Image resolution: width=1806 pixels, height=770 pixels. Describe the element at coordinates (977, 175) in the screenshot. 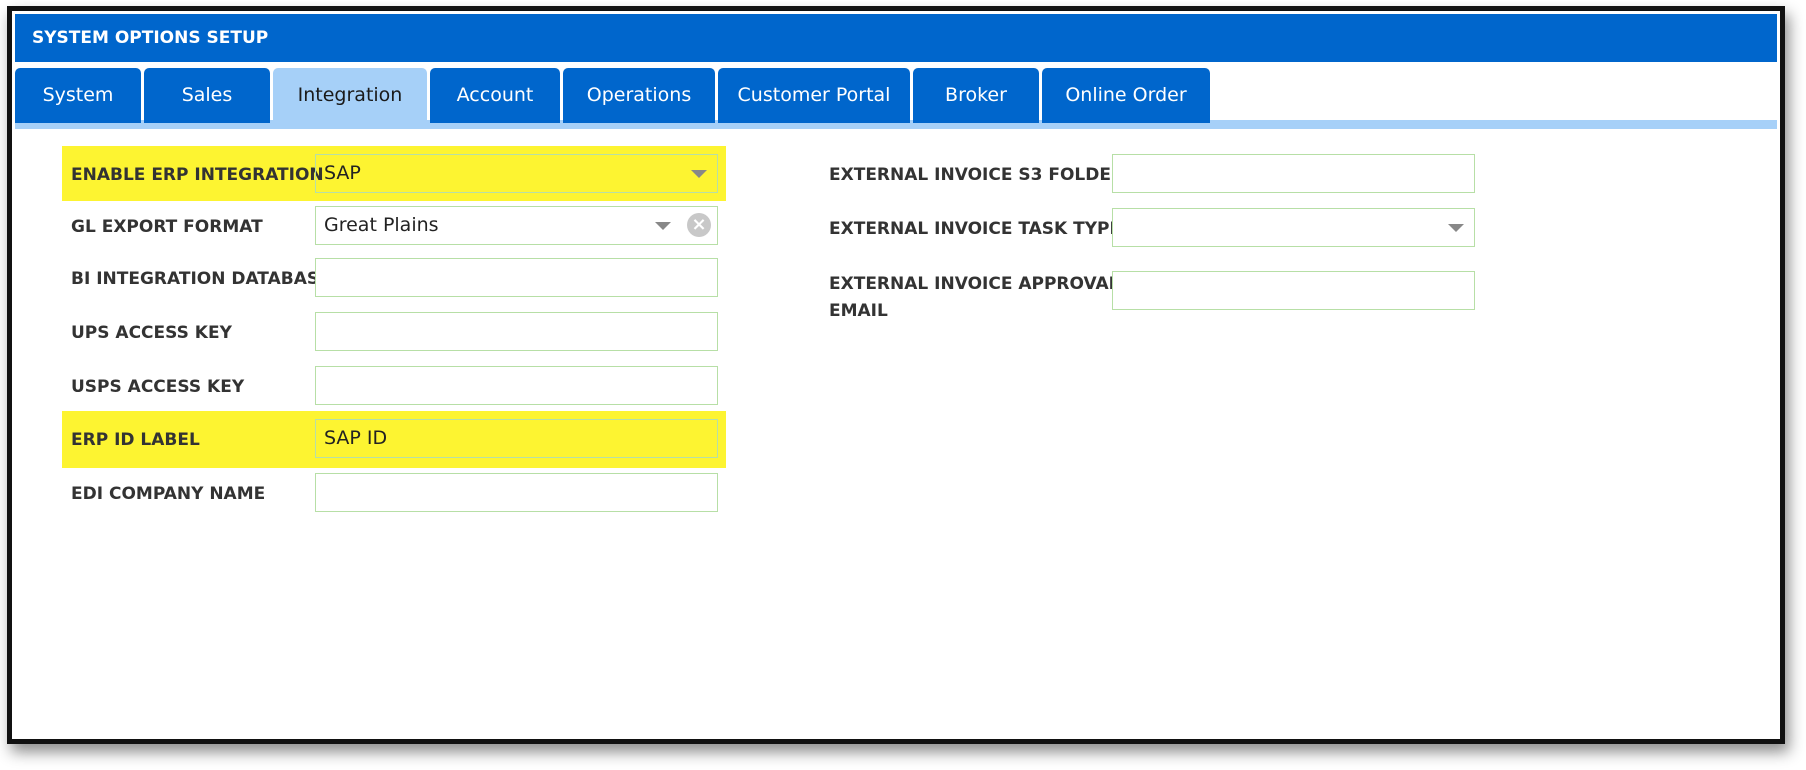

I see `s3-folder-label: EXTERNAL INVOICE S3 FOLDER` at that location.